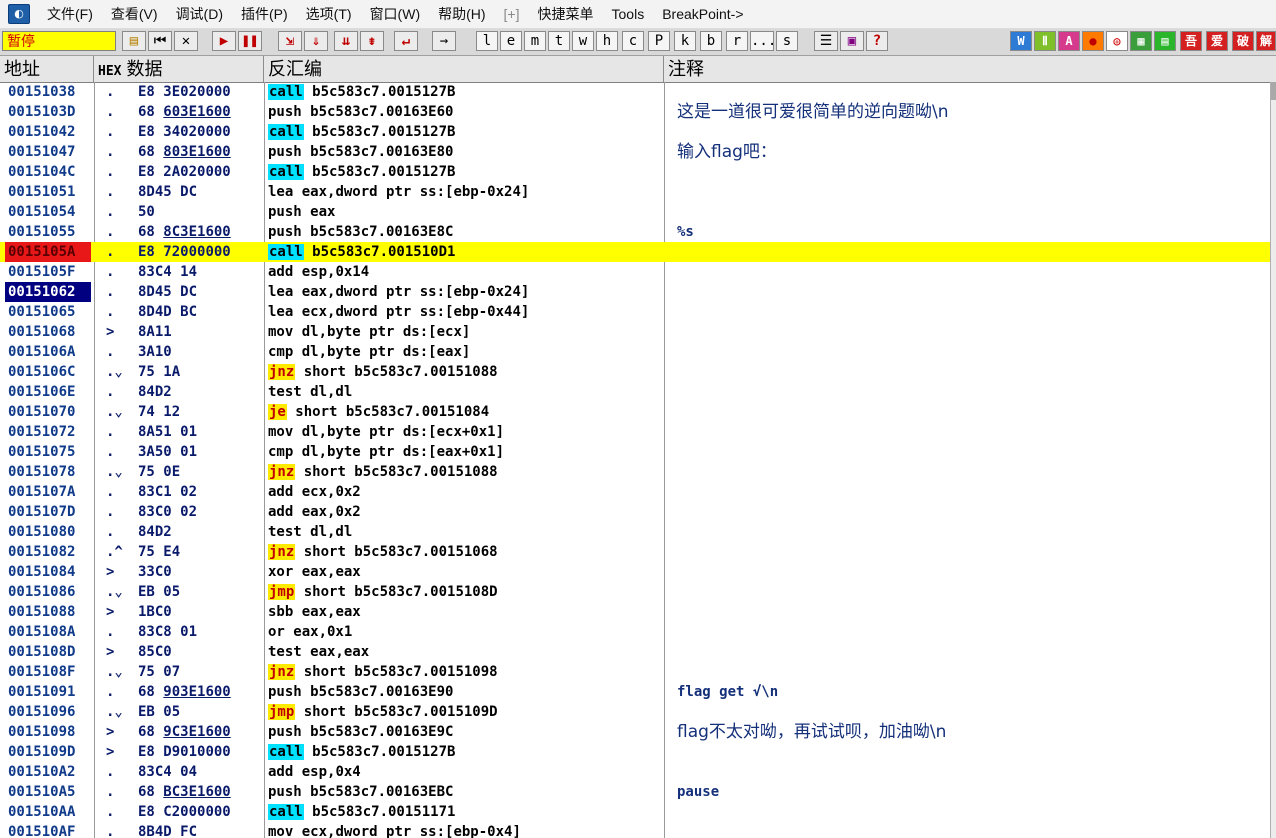 The height and width of the screenshot is (838, 1276). Describe the element at coordinates (635, 532) in the screenshot. I see `disasm-row: 00151080. 84D2 test dl,dl` at that location.